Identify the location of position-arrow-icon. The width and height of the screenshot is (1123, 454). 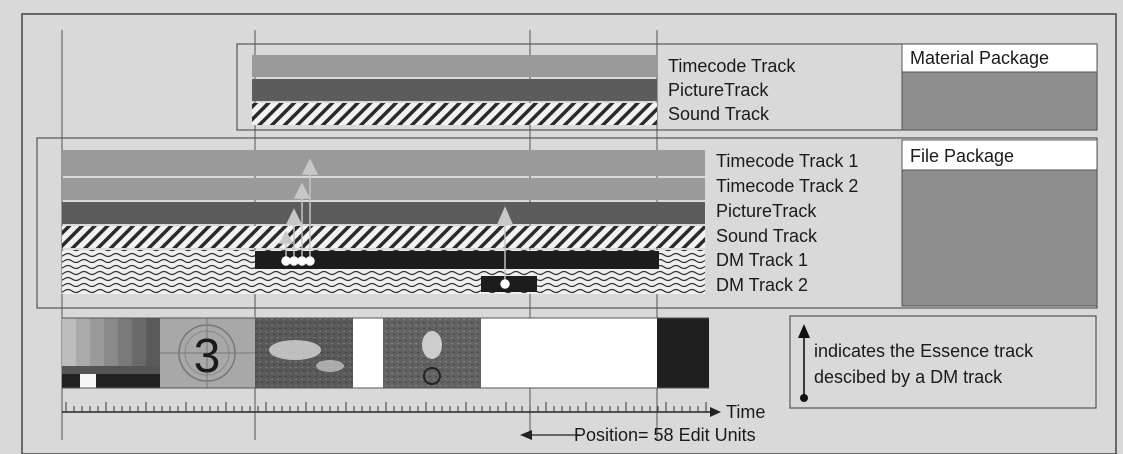
(526, 435).